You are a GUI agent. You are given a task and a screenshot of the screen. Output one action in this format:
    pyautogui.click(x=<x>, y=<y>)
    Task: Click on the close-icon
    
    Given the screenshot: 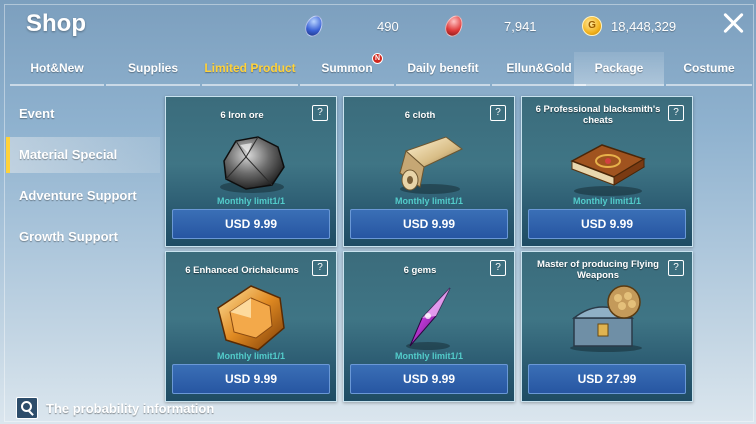 What is the action you would take?
    pyautogui.click(x=733, y=23)
    